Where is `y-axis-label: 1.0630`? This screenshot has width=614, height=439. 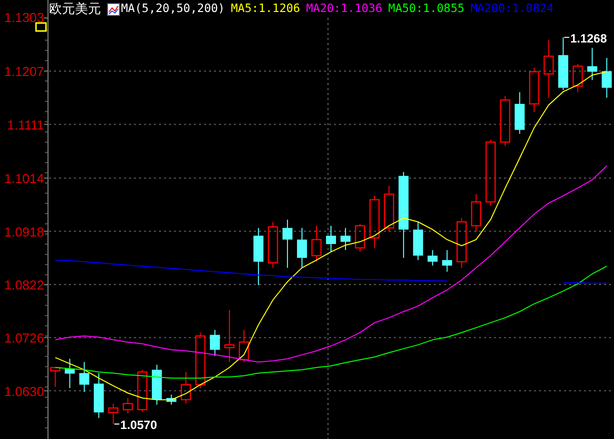 y-axis-label: 1.0630 is located at coordinates (24, 391).